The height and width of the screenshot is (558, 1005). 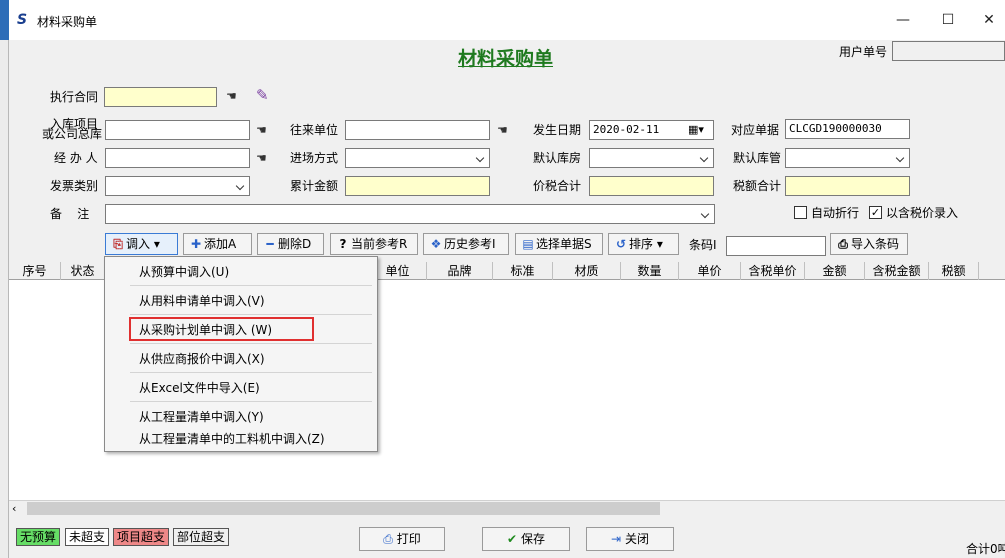 What do you see at coordinates (74, 186) in the screenshot?
I see `invoice-type-label: 发票类别` at bounding box center [74, 186].